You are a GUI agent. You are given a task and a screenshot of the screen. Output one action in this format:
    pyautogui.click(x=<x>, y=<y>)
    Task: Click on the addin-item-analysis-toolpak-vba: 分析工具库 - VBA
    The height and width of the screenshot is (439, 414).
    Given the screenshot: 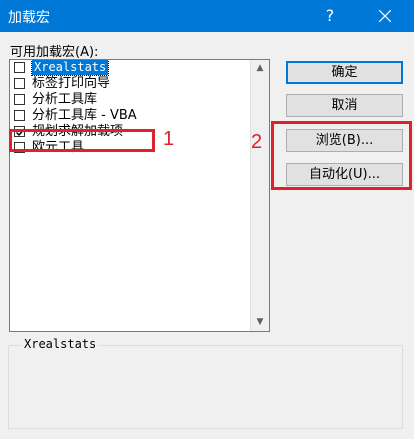 What is the action you would take?
    pyautogui.click(x=129, y=116)
    